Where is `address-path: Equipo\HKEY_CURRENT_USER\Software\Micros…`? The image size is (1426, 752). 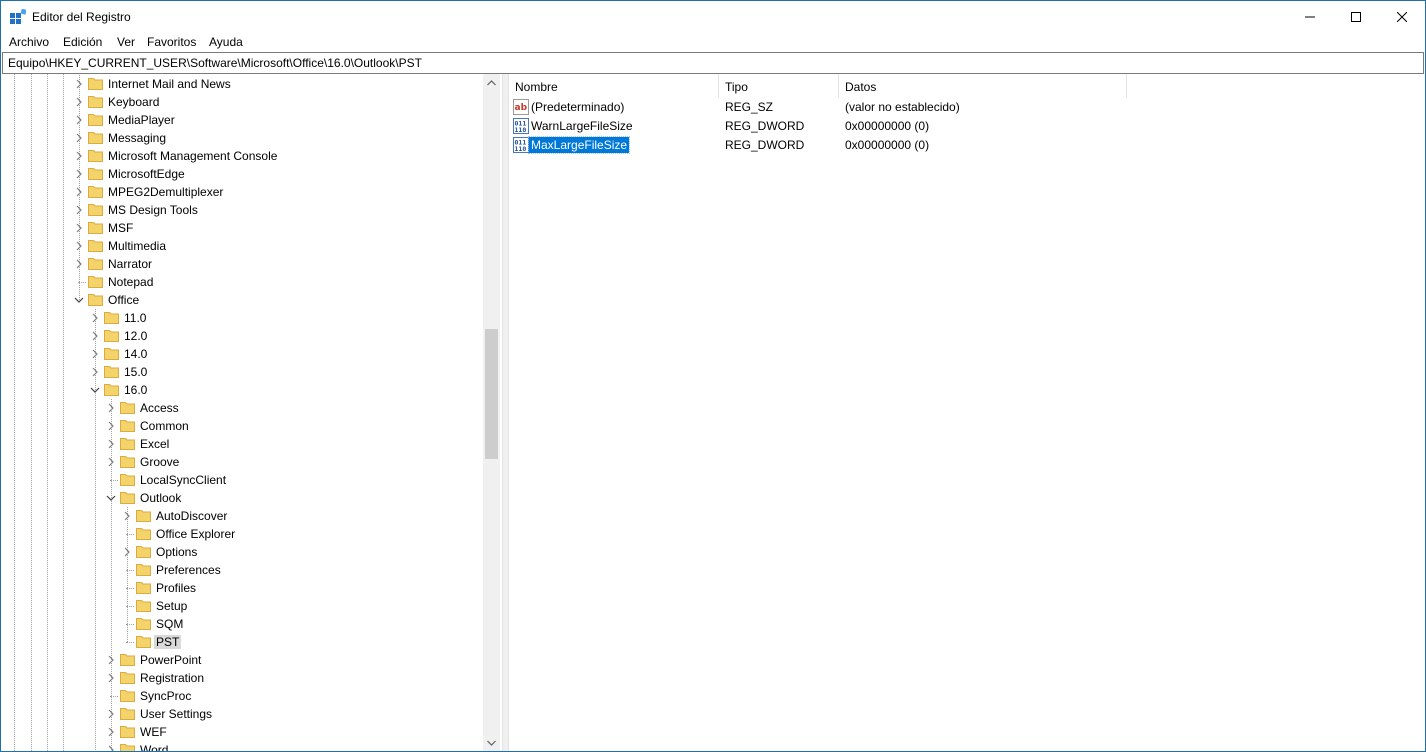 address-path: Equipo\HKEY_CURRENT_USER\Software\Micros… is located at coordinates (215, 63).